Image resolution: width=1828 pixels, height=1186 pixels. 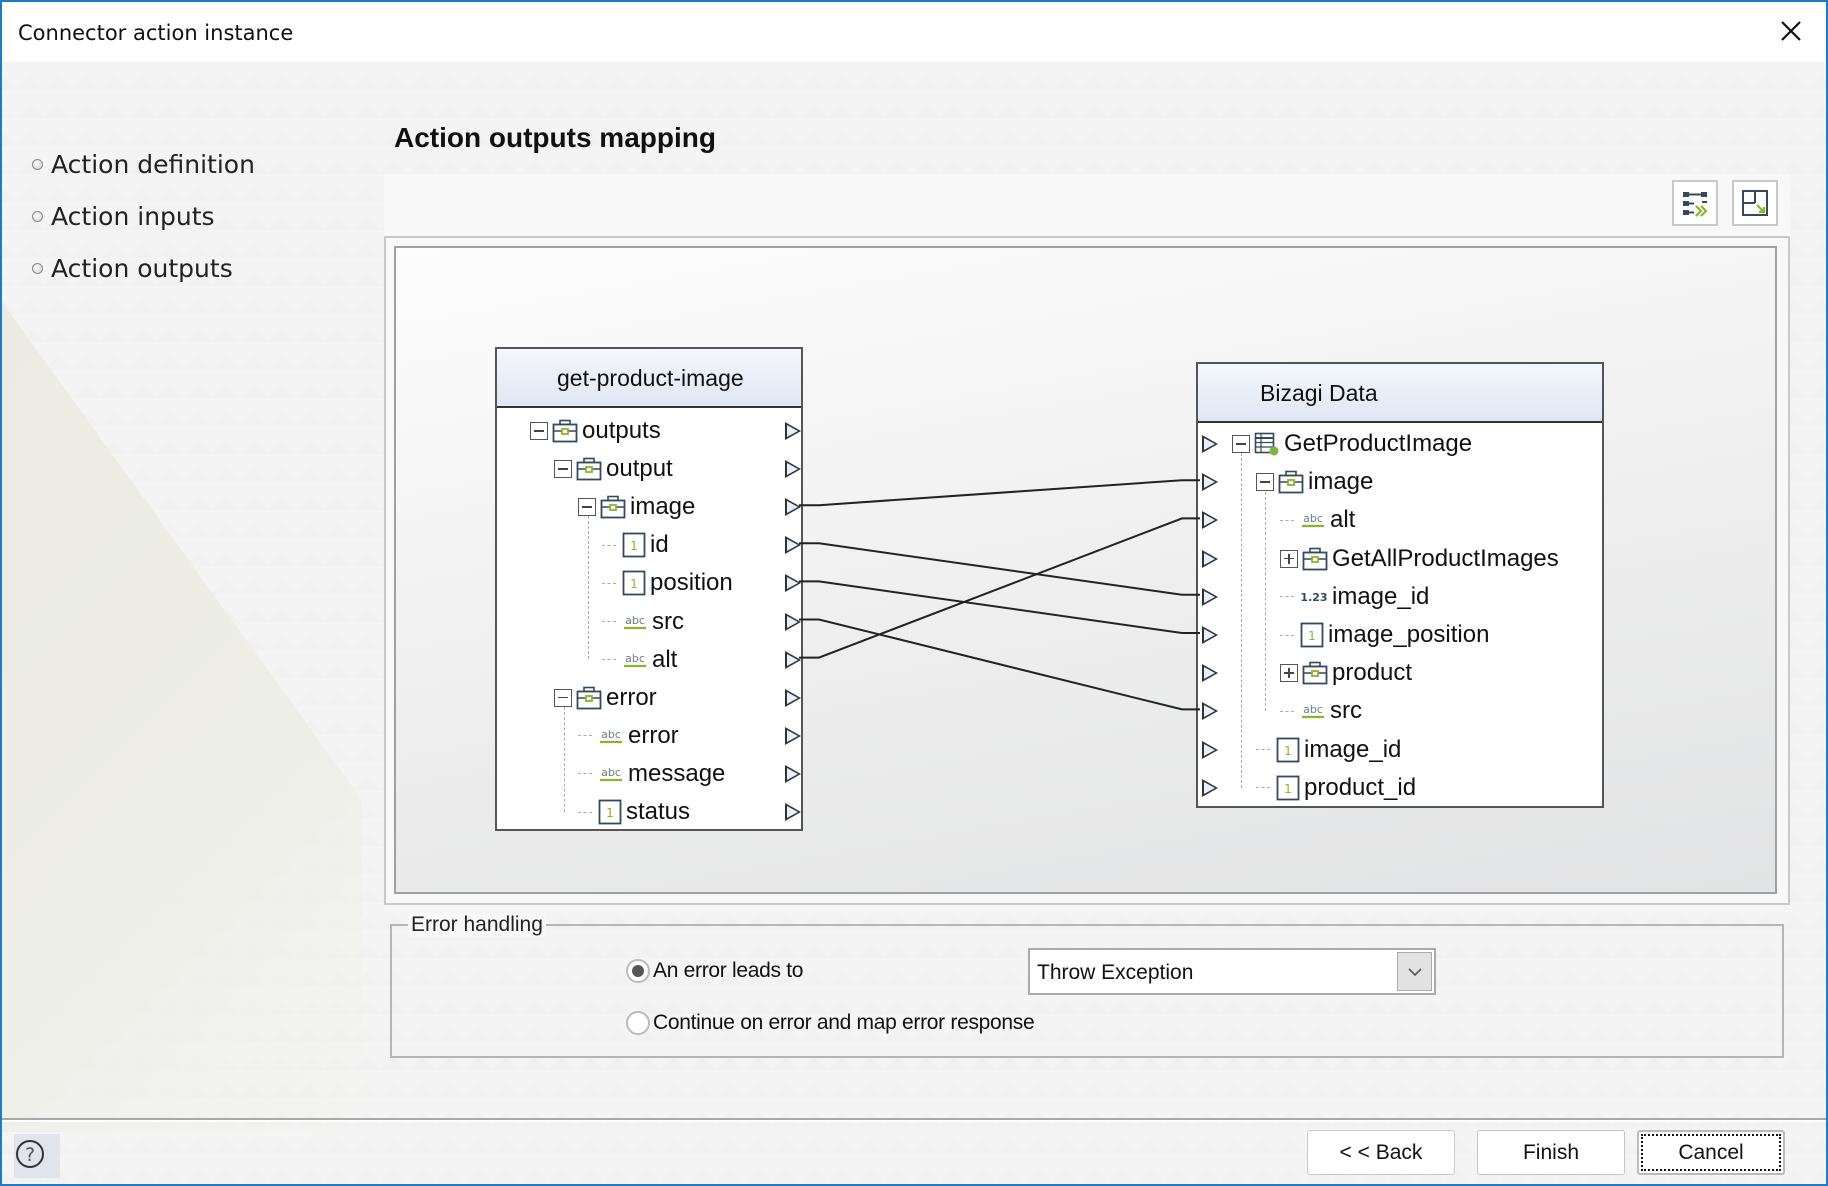 I want to click on tree-row-label: src, so click(x=1346, y=711).